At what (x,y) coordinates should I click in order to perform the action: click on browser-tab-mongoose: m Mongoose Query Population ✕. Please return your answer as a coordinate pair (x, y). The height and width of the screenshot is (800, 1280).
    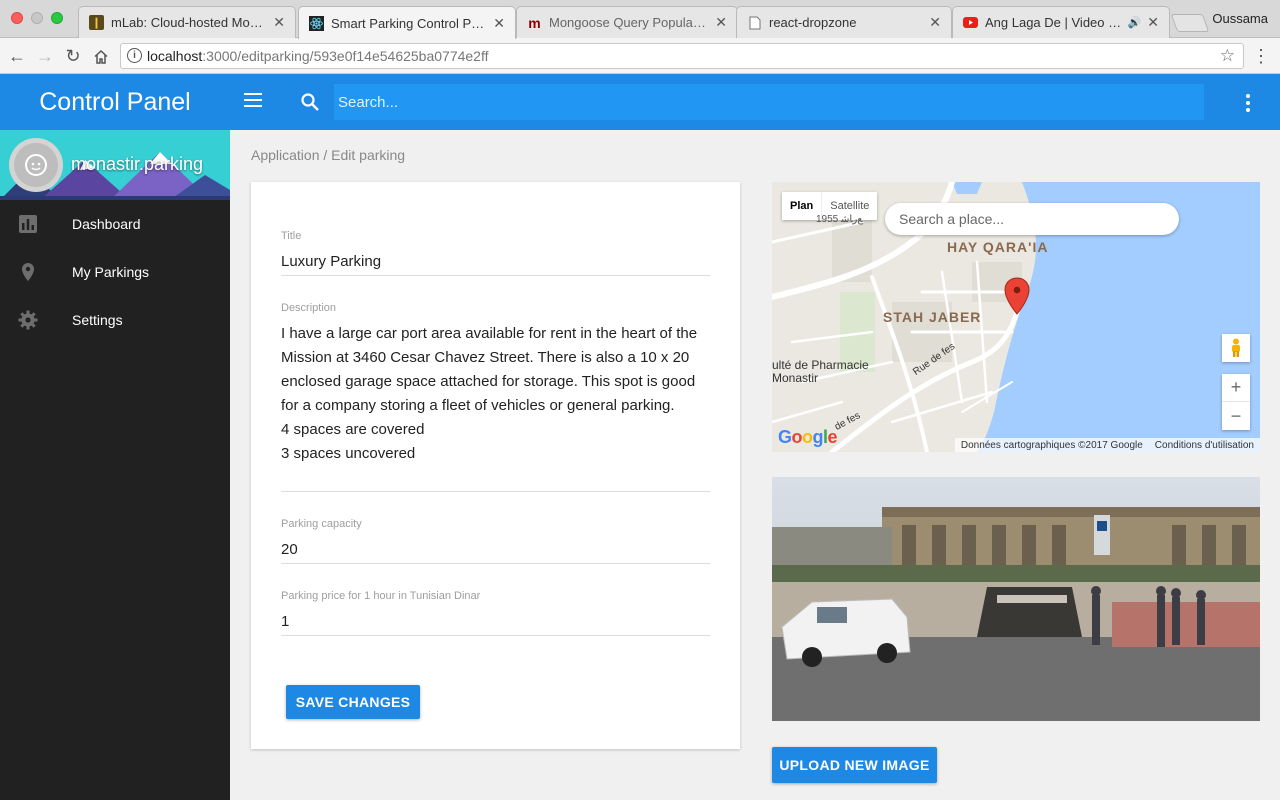
    Looking at the image, I should click on (627, 22).